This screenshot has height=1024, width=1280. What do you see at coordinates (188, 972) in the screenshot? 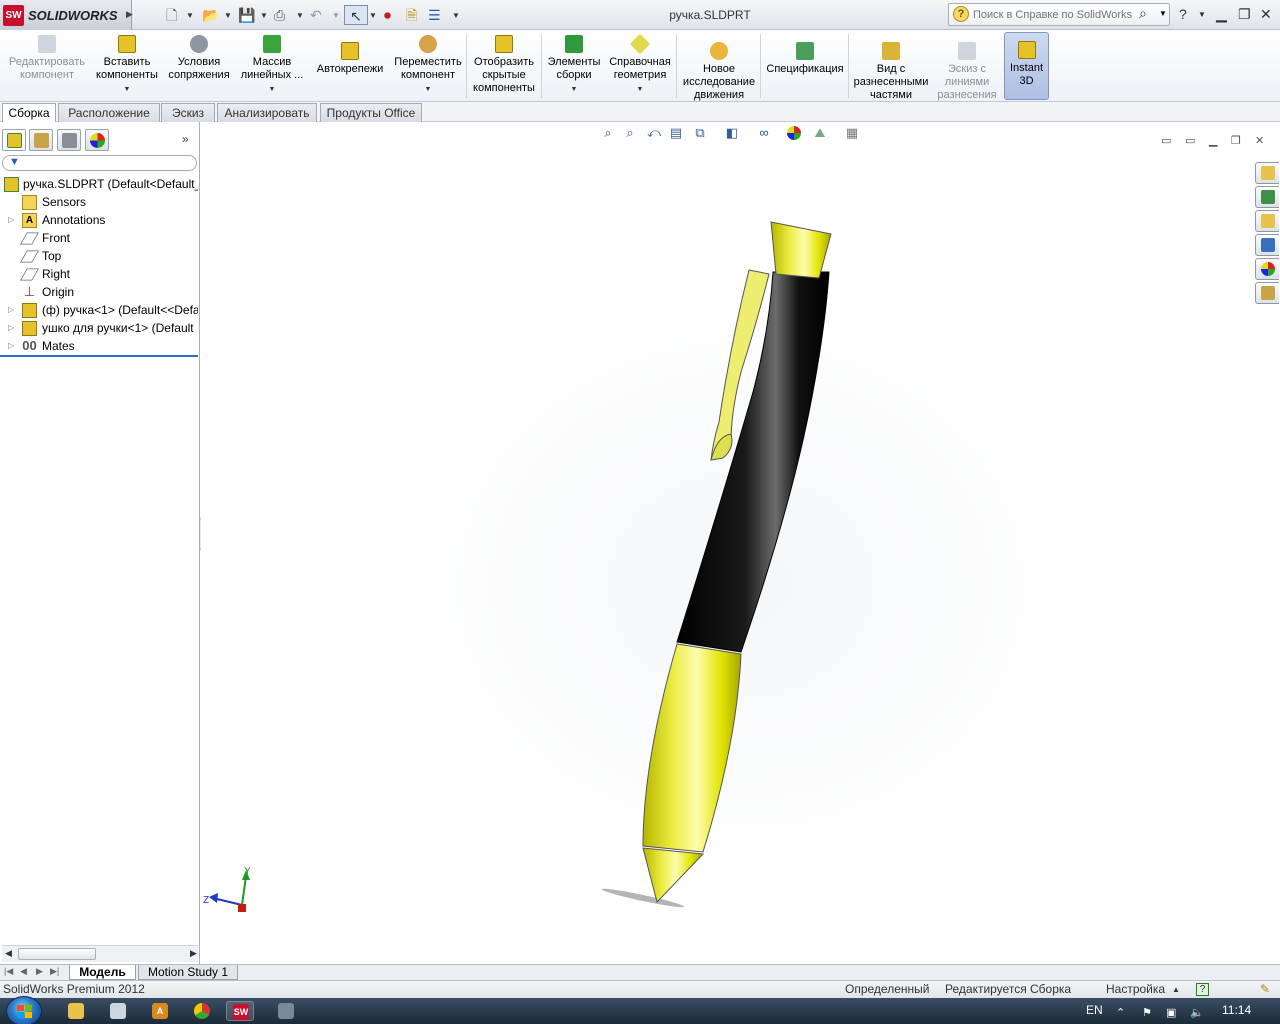
I see `tab-motion-study-1: Motion Study 1` at bounding box center [188, 972].